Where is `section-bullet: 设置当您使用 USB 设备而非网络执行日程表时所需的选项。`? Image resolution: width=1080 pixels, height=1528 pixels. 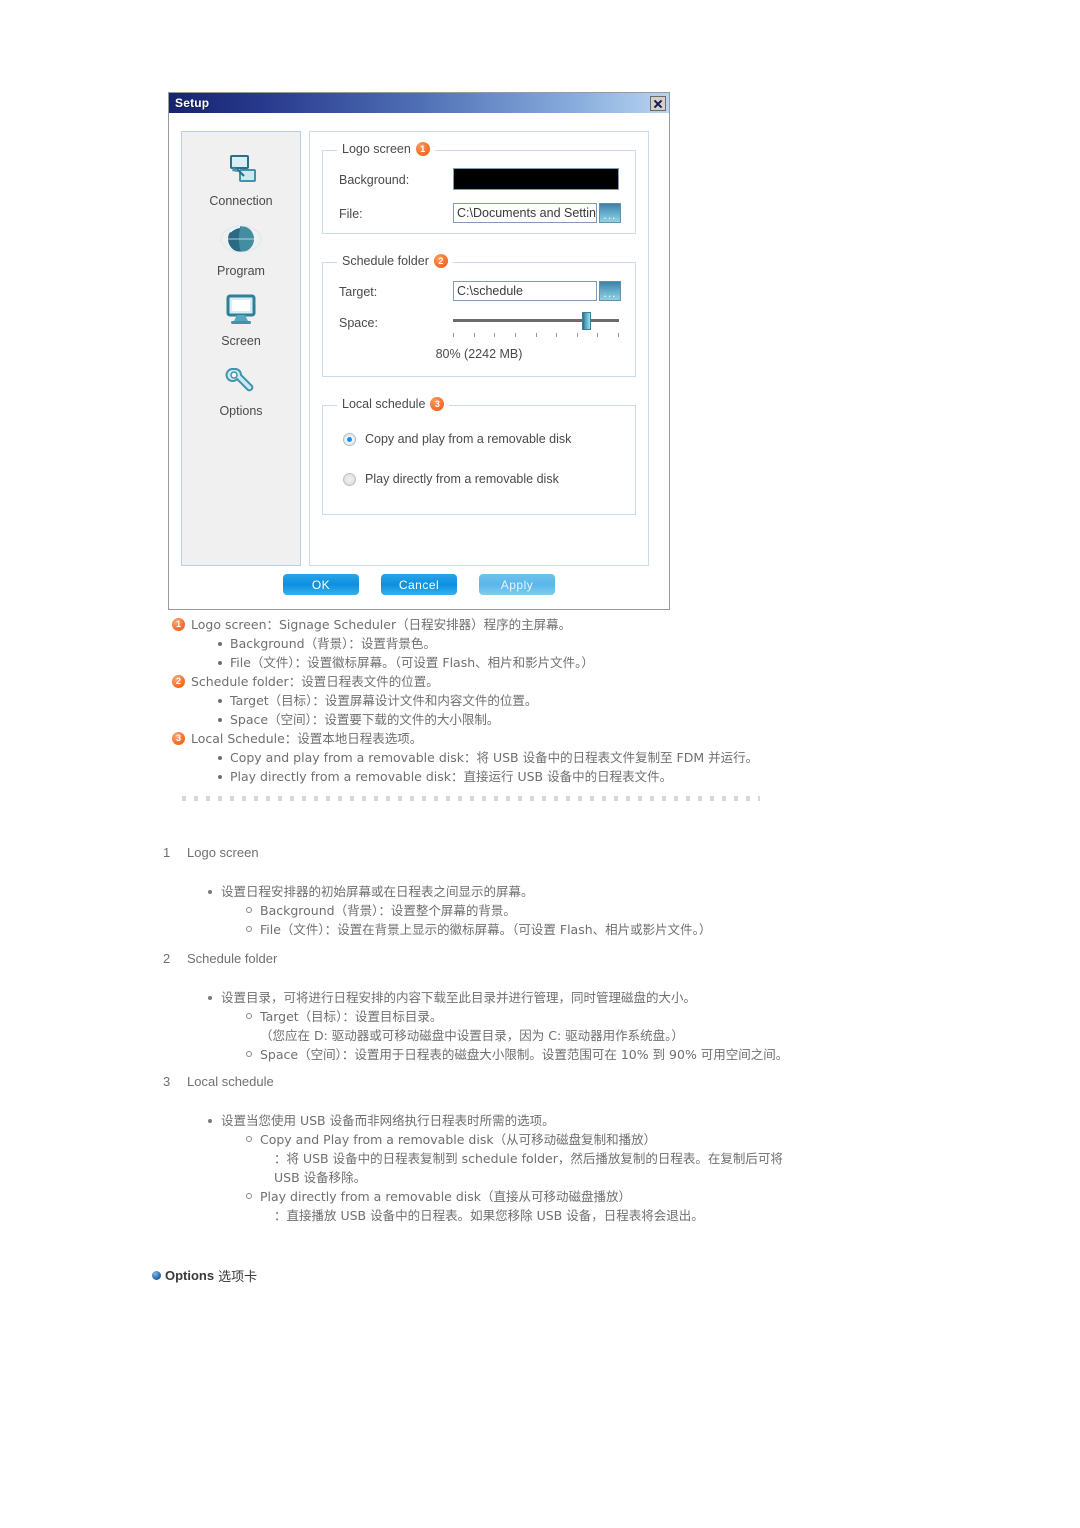
section-bullet: 设置当您使用 USB 设备而非网络执行日程表时所需的选项。 is located at coordinates (535, 1120).